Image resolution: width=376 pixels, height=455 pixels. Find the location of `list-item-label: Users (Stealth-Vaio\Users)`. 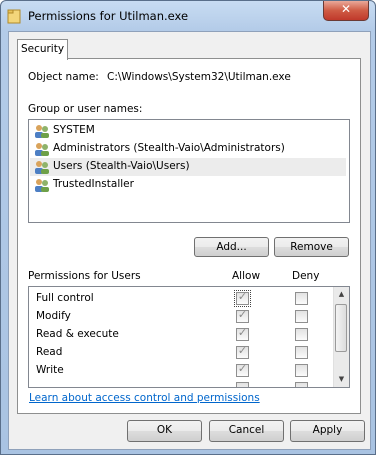

list-item-label: Users (Stealth-Vaio\Users) is located at coordinates (121, 166).